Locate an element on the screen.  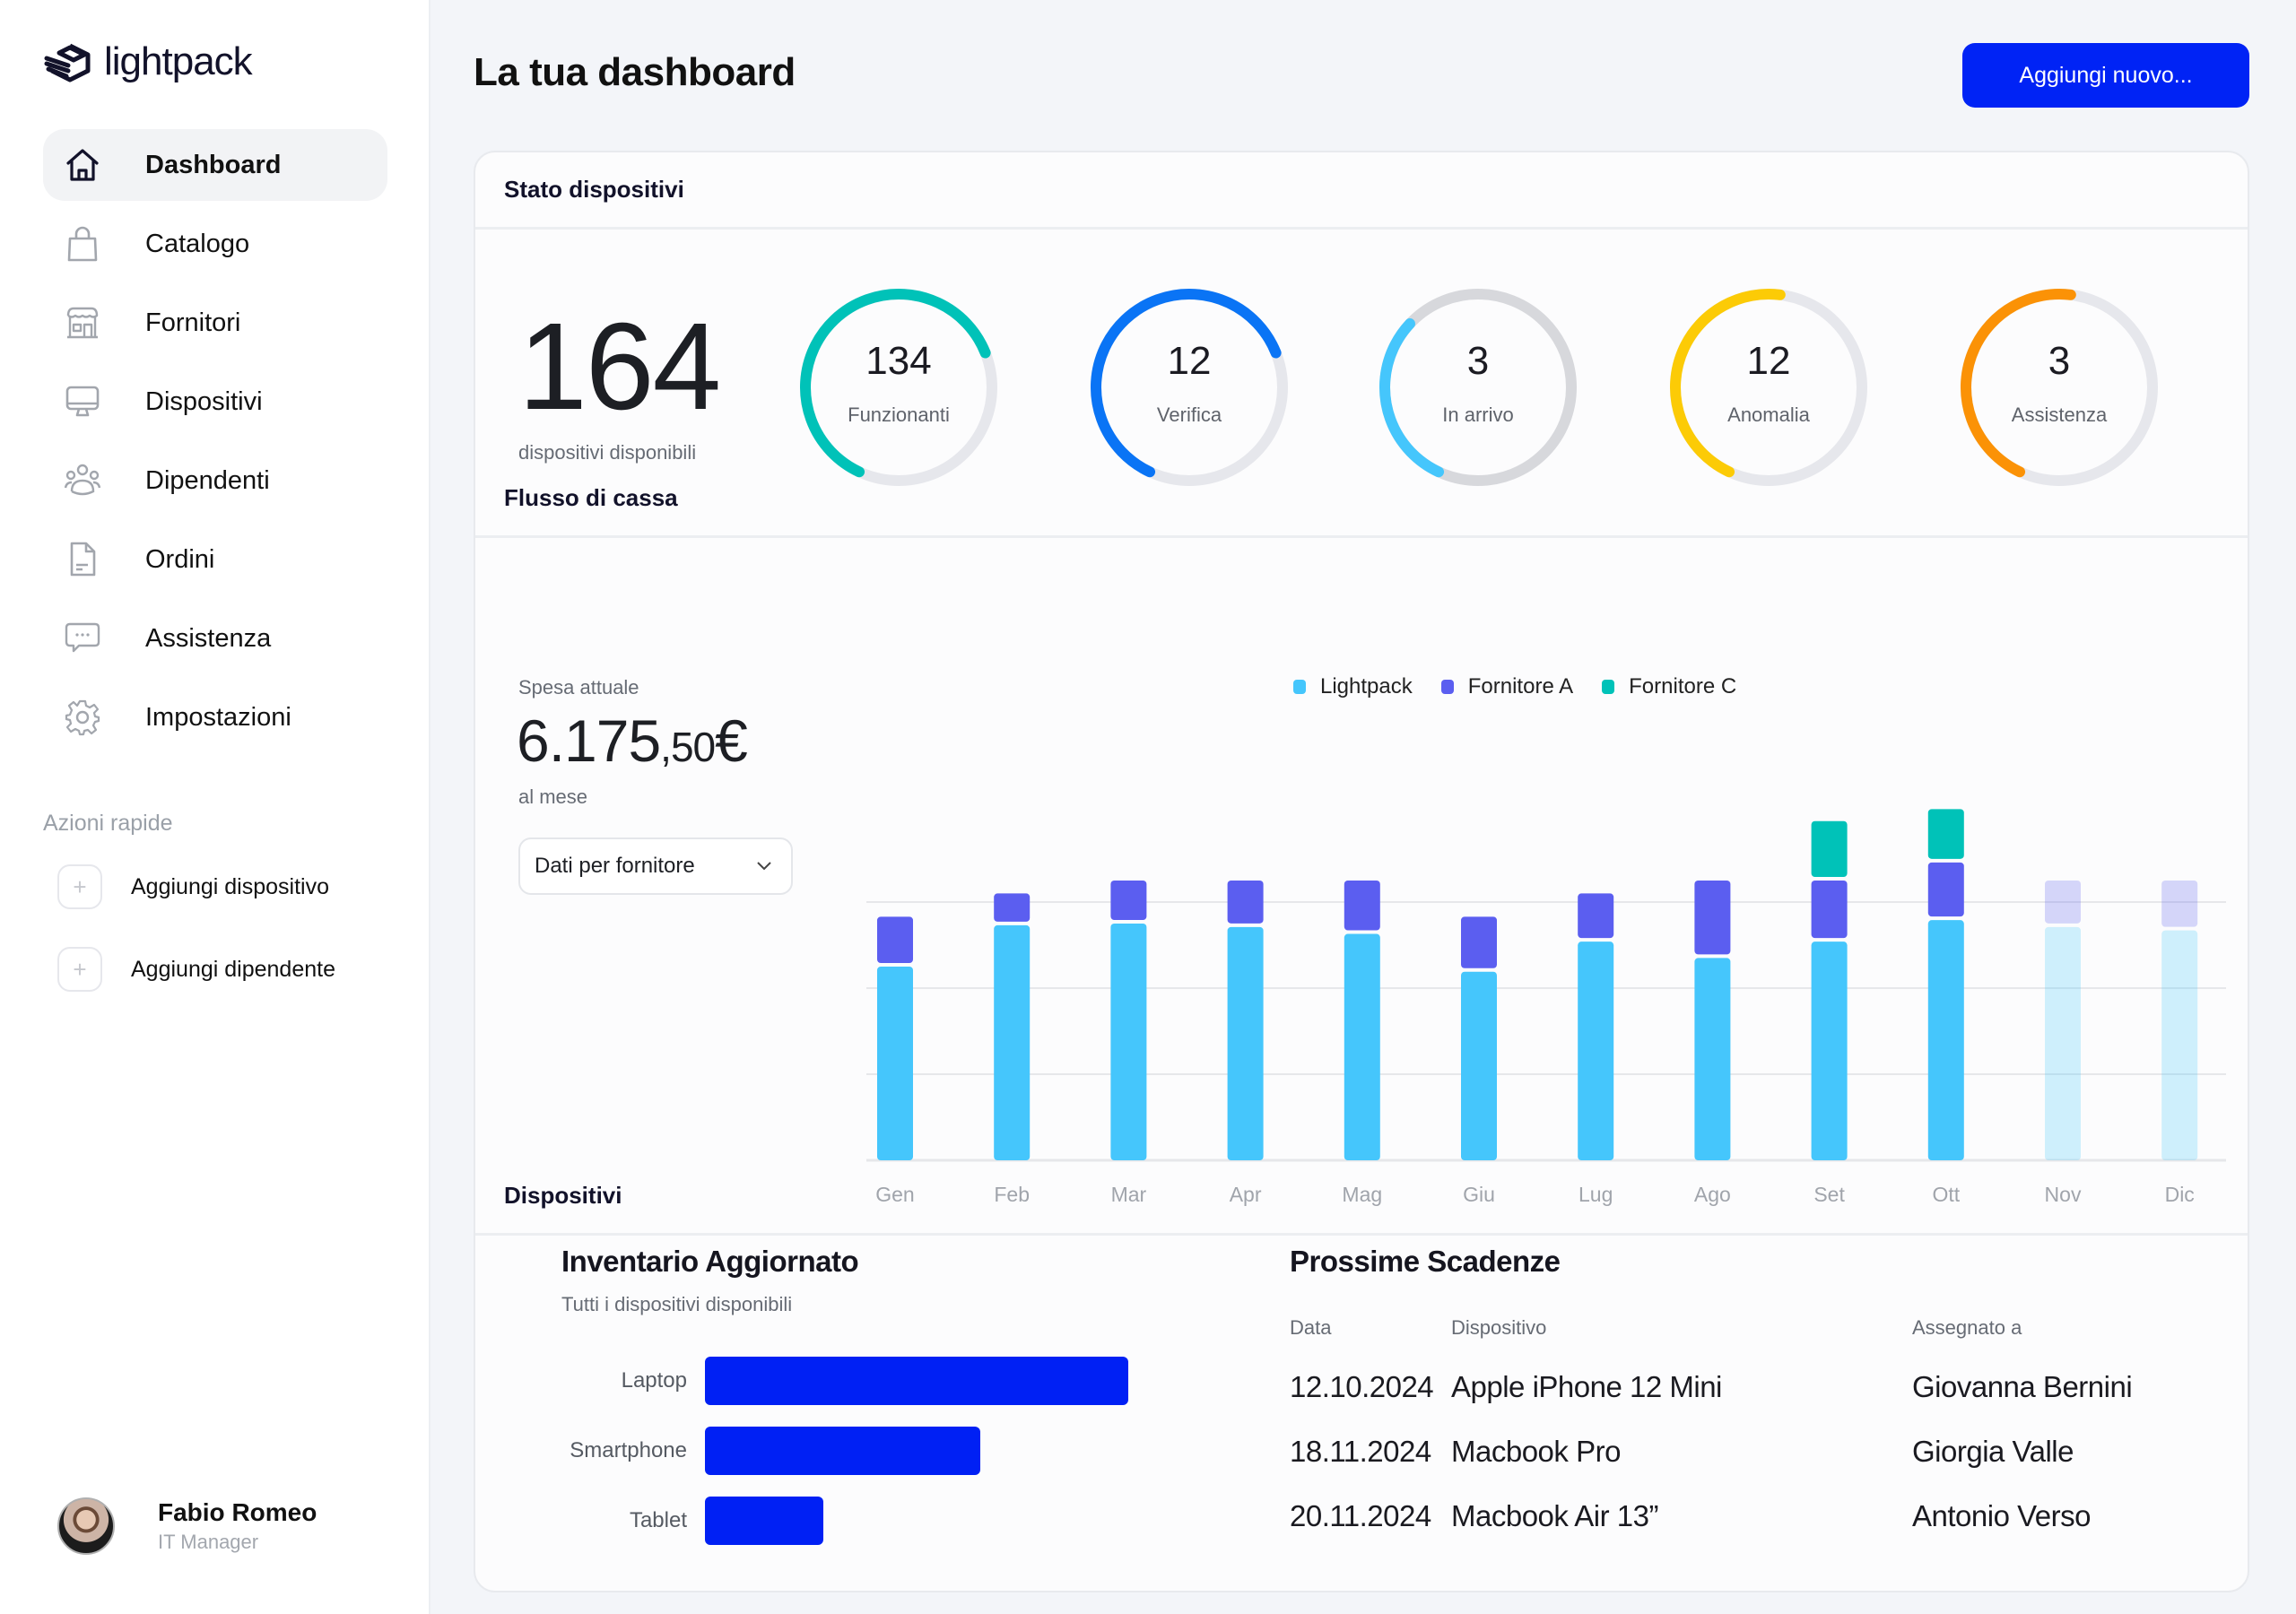
deadline-assignee: Giovanna Bernini is located at coordinates (2022, 1386).